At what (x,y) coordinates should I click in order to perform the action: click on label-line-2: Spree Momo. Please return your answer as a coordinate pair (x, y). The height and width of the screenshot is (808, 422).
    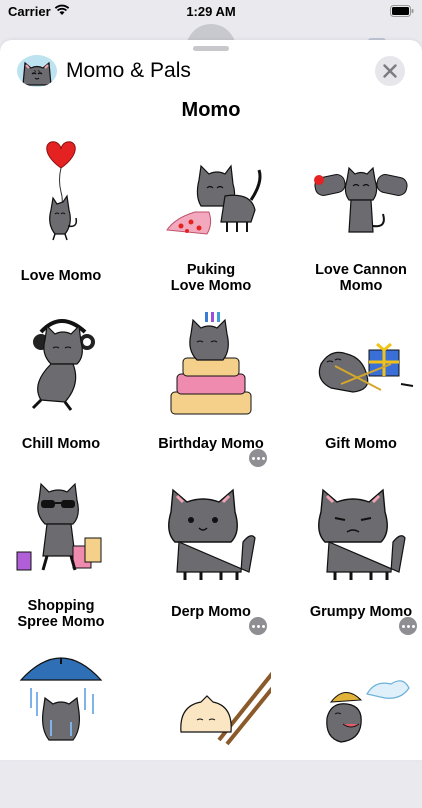
    Looking at the image, I should click on (61, 622).